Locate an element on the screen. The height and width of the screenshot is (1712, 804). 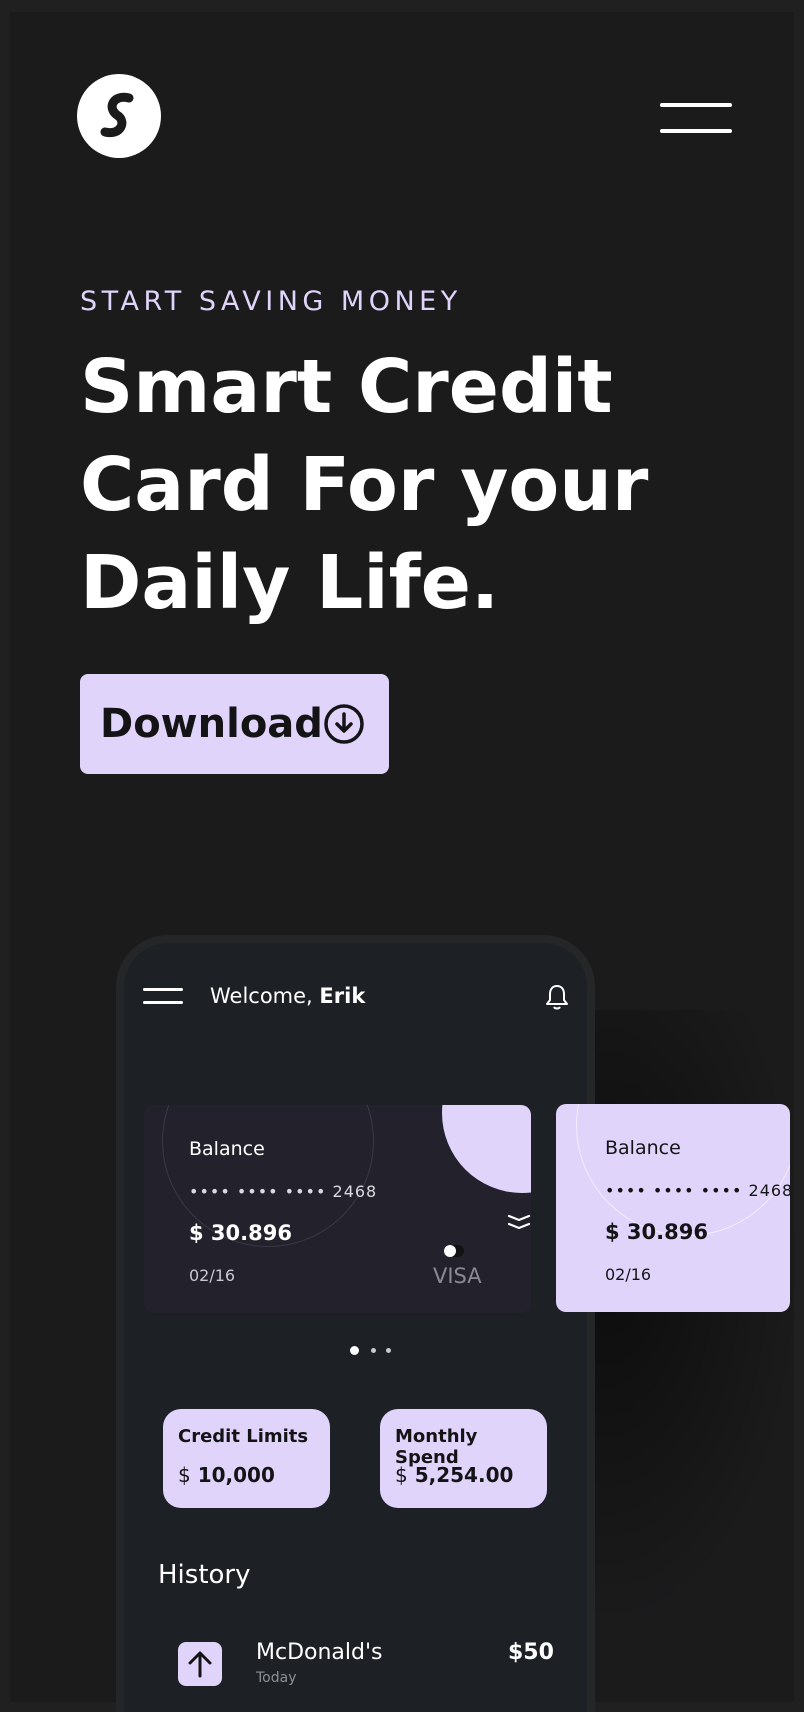
carousel-dot-active is located at coordinates (354, 1350).